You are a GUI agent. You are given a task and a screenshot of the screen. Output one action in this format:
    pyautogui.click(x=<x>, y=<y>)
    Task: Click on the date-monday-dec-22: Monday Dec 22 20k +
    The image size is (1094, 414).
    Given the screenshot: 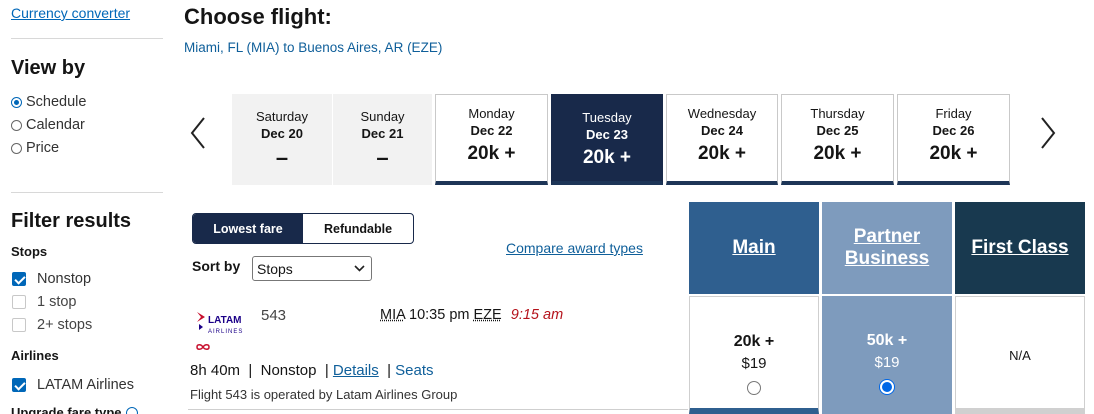 What is the action you would take?
    pyautogui.click(x=491, y=139)
    